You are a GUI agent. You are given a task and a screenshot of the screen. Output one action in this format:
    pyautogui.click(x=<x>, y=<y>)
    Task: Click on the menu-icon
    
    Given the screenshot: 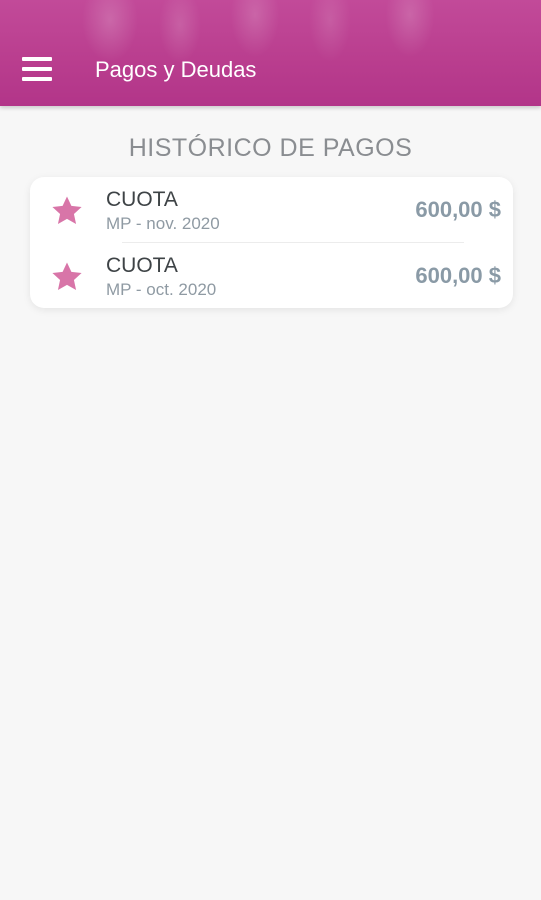 What is the action you would take?
    pyautogui.click(x=37, y=69)
    